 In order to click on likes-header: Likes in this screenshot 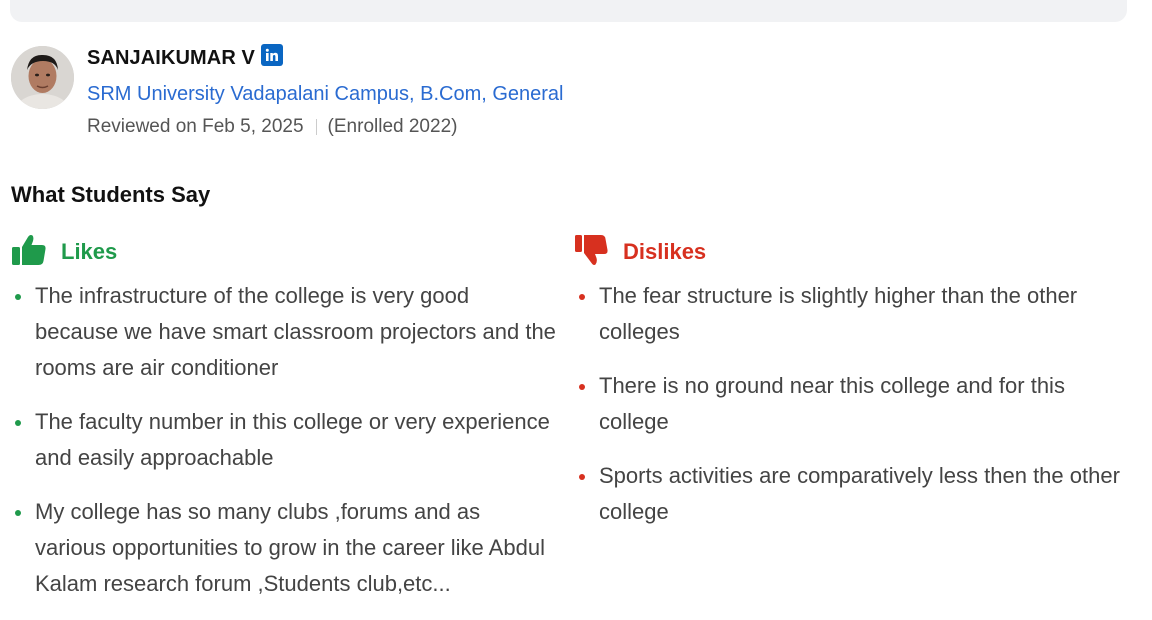, I will do `click(283, 252)`.